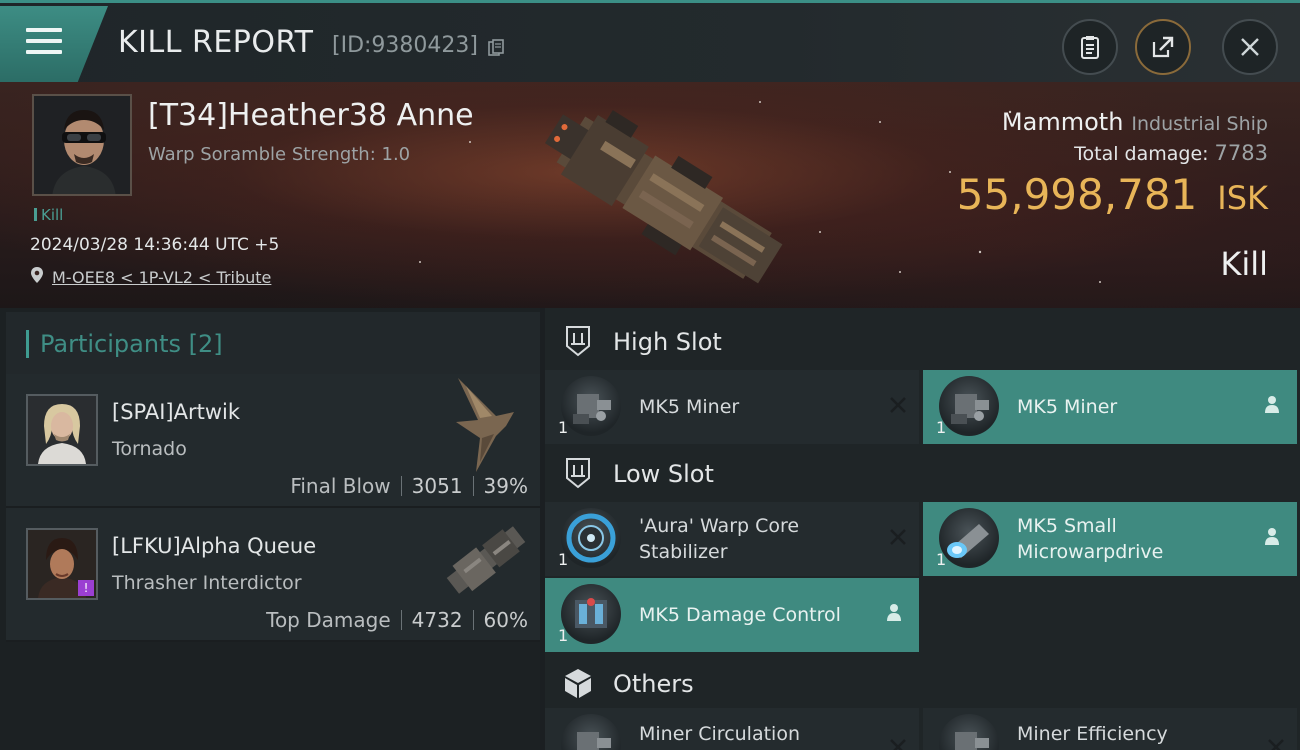 The width and height of the screenshot is (1300, 750). What do you see at coordinates (496, 48) in the screenshot?
I see `copy-icon` at bounding box center [496, 48].